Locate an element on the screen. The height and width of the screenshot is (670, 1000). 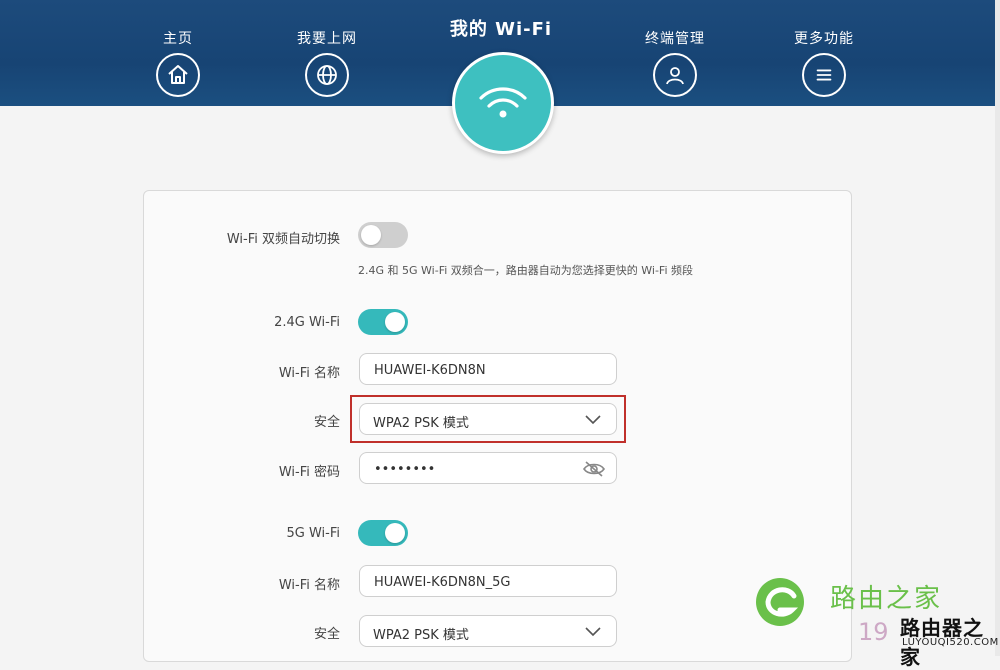
globe-icon is located at coordinates (327, 75).